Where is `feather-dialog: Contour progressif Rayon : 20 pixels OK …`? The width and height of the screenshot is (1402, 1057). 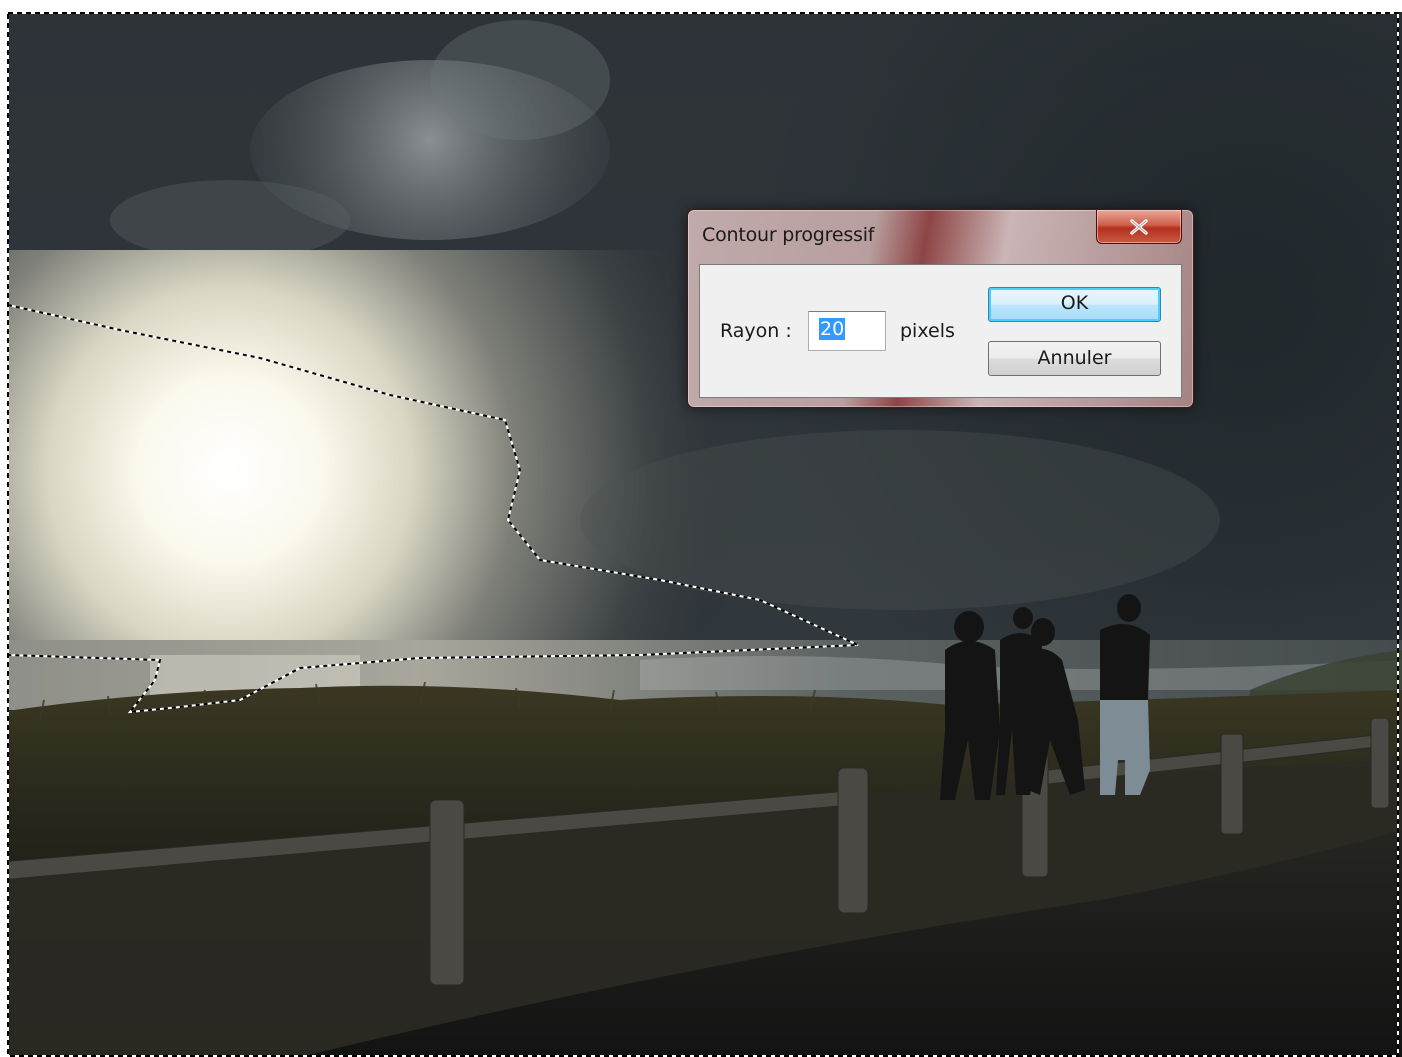
feather-dialog: Contour progressif Rayon : 20 pixels OK … is located at coordinates (940, 308).